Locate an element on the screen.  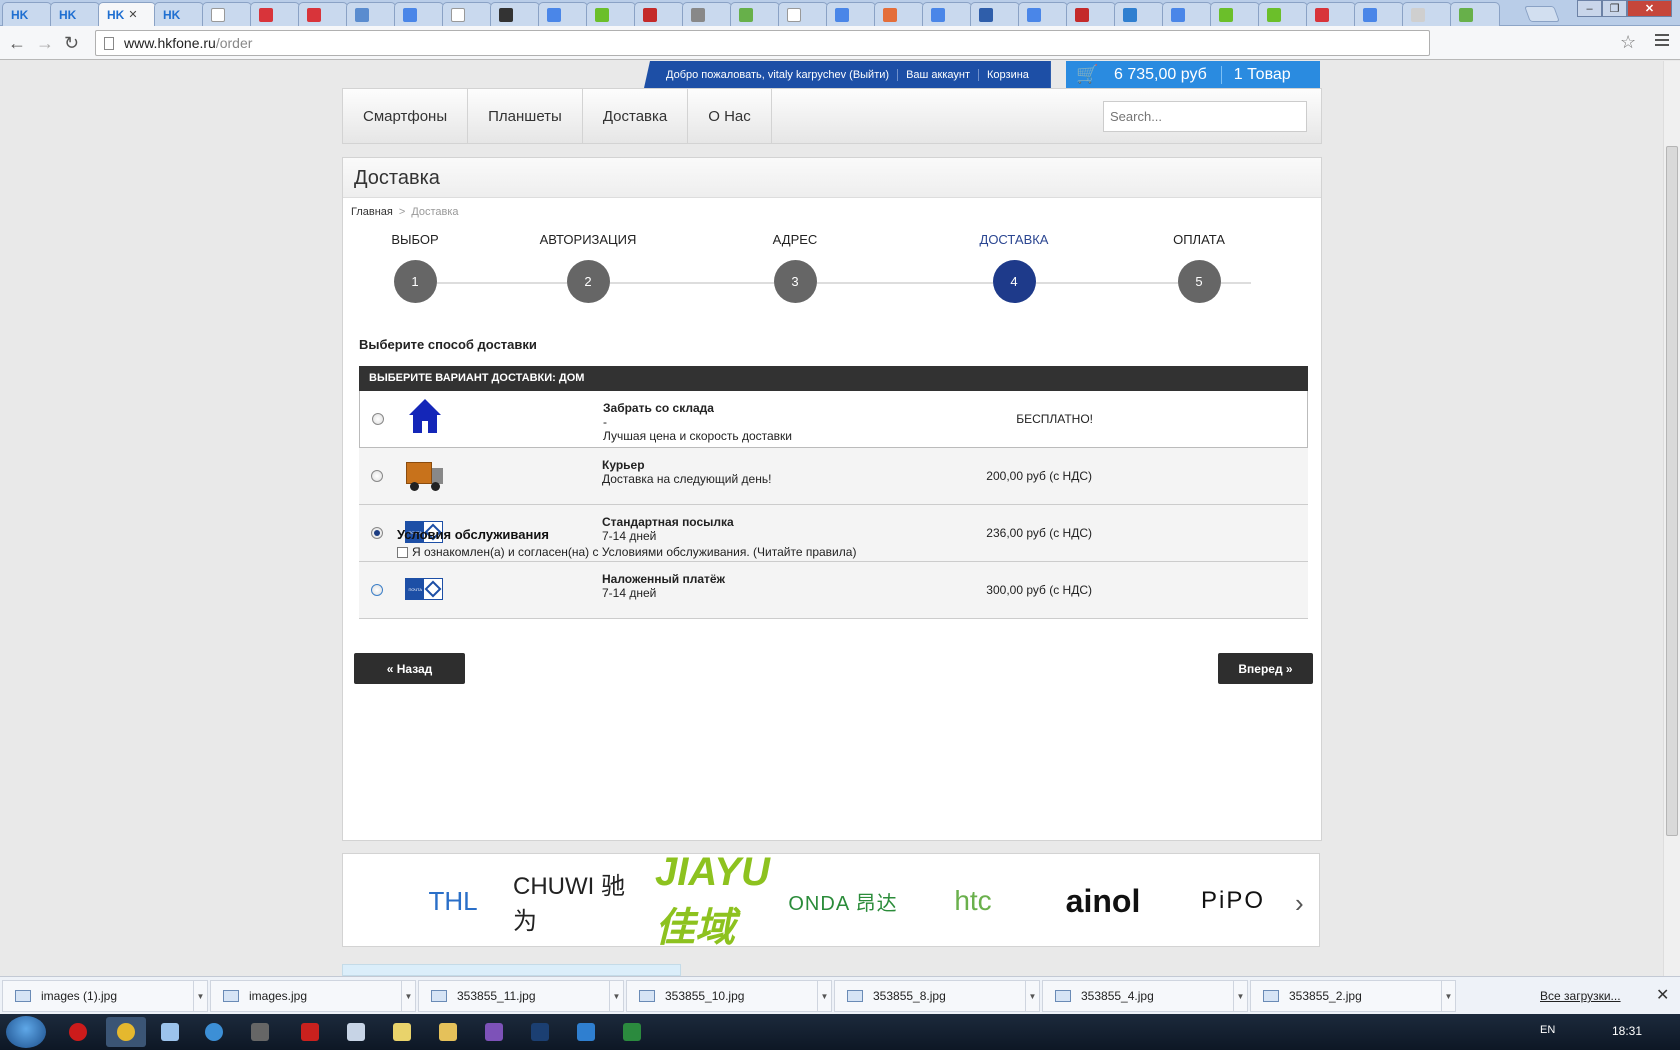
nav-item-about: О Нас is located at coordinates (730, 116).